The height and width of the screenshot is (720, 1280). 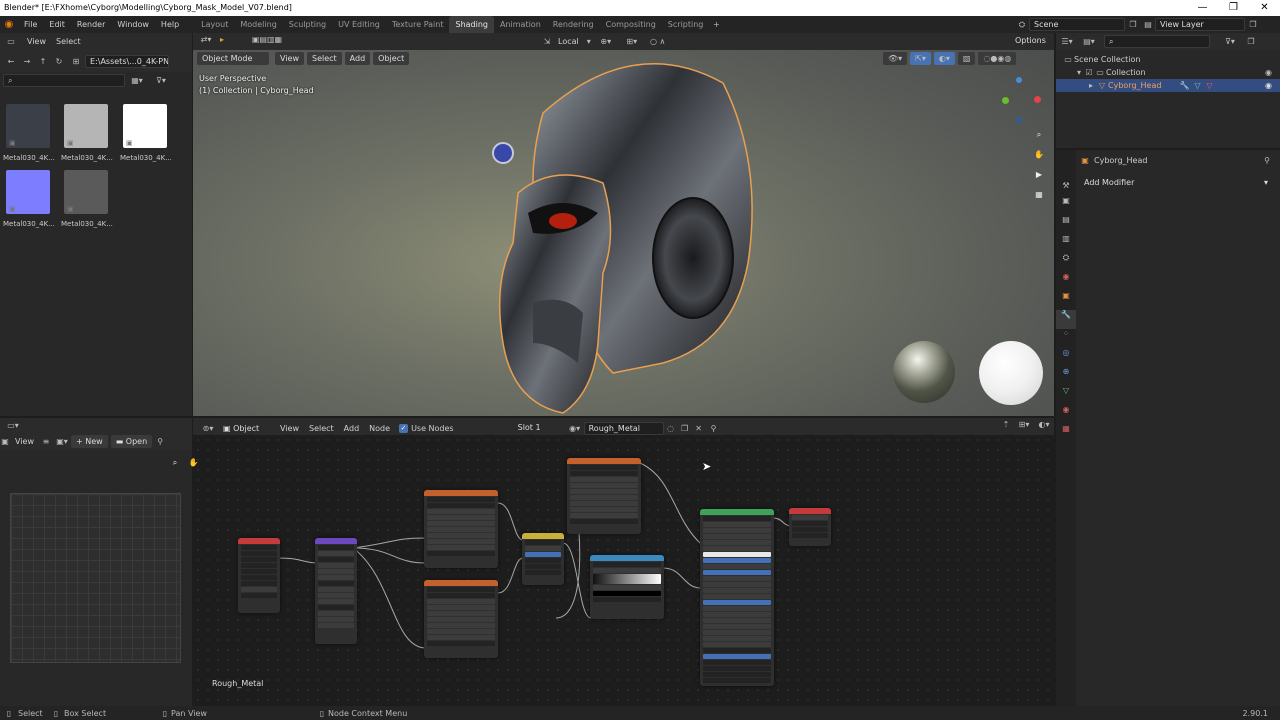 I want to click on add-workspace-icon: +, so click(x=716, y=24).